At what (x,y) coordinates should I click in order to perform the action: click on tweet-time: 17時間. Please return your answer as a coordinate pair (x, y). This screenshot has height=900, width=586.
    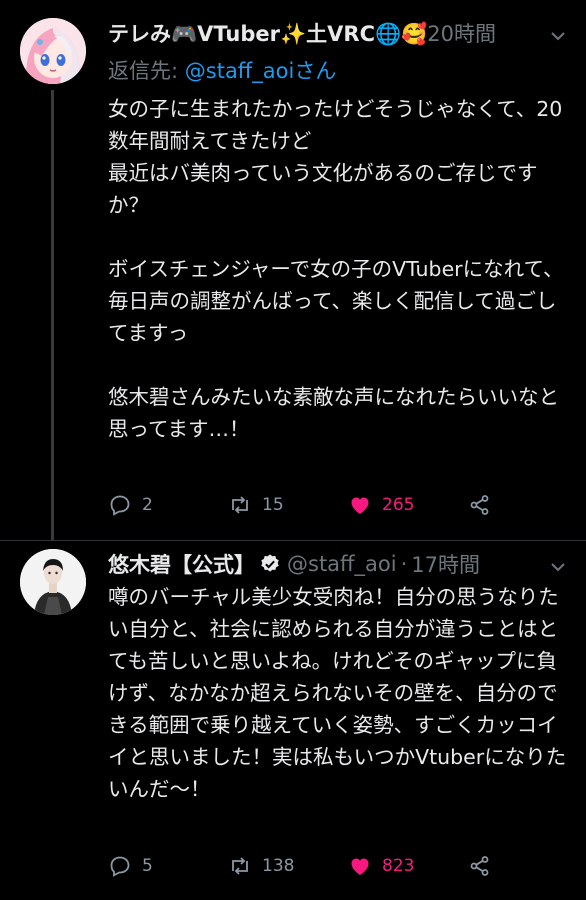
    Looking at the image, I should click on (445, 564).